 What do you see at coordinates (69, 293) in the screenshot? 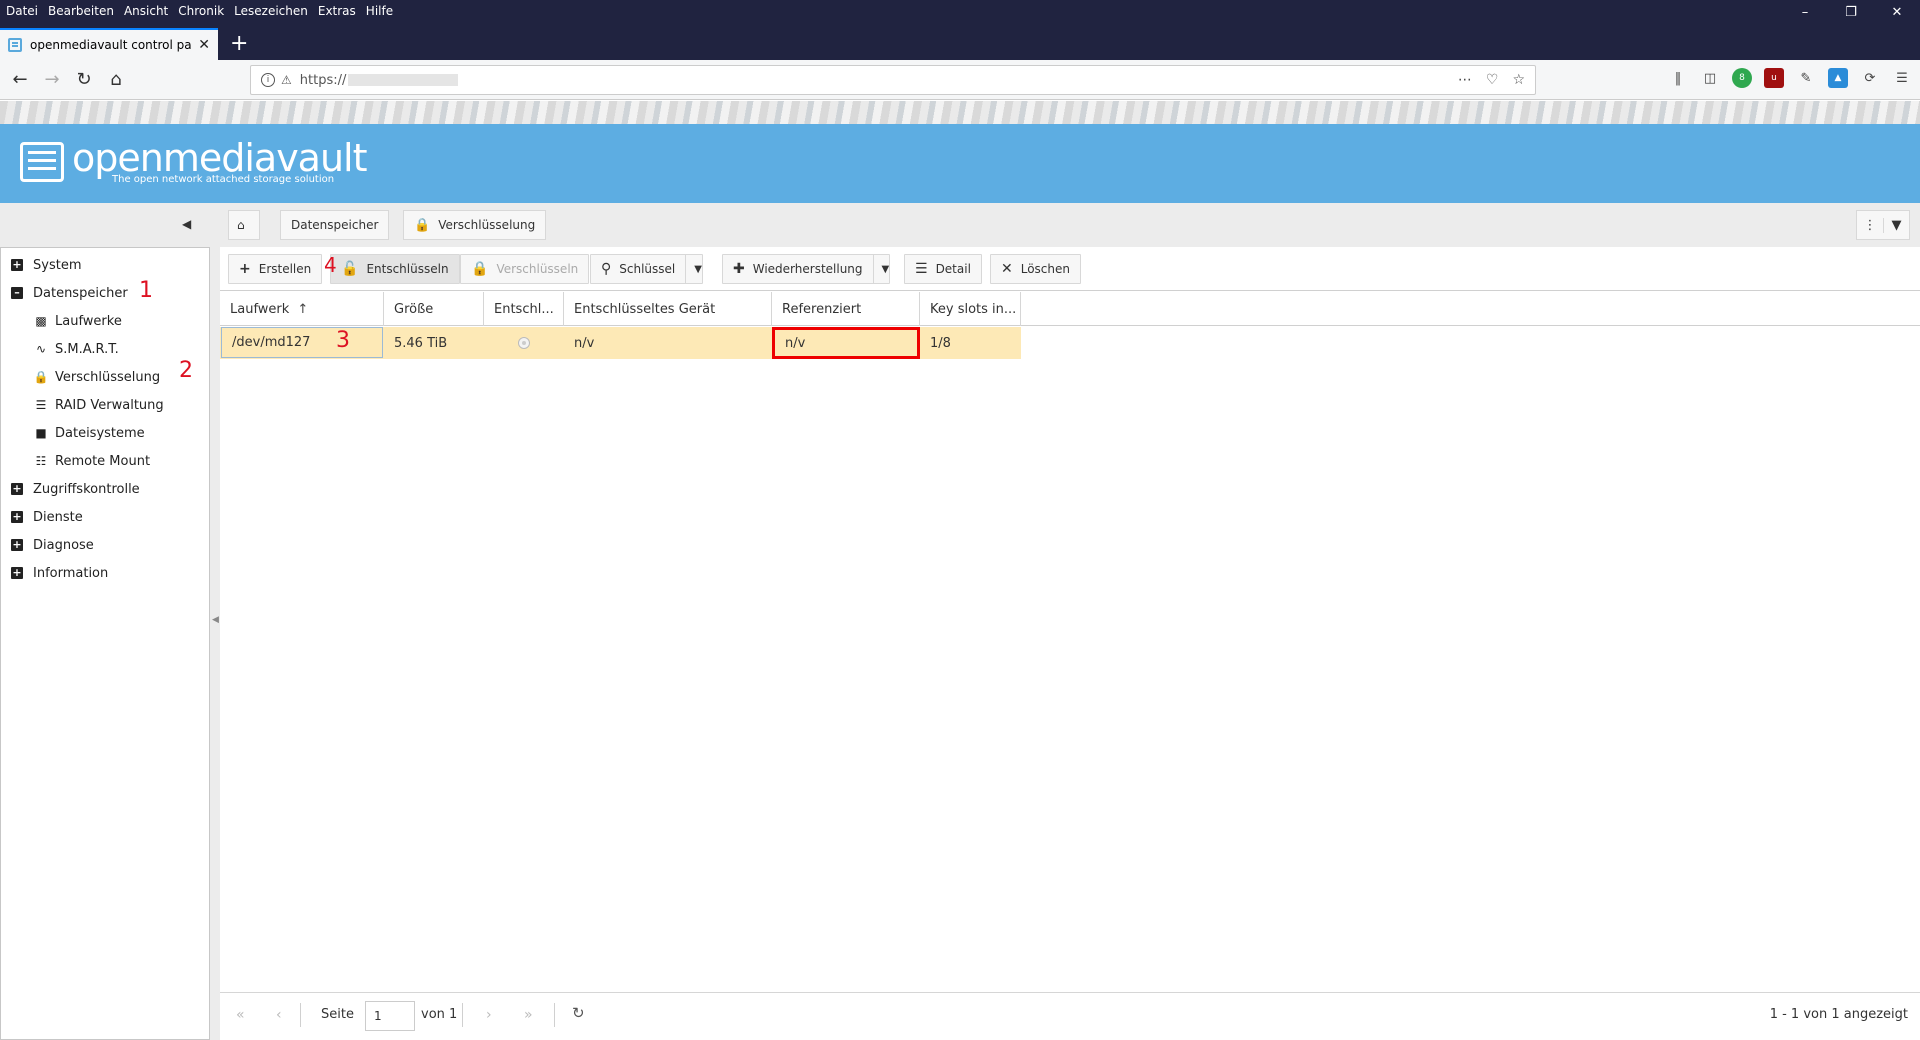
I see `sidebar-item-datenspeicher: – Datenspeicher` at bounding box center [69, 293].